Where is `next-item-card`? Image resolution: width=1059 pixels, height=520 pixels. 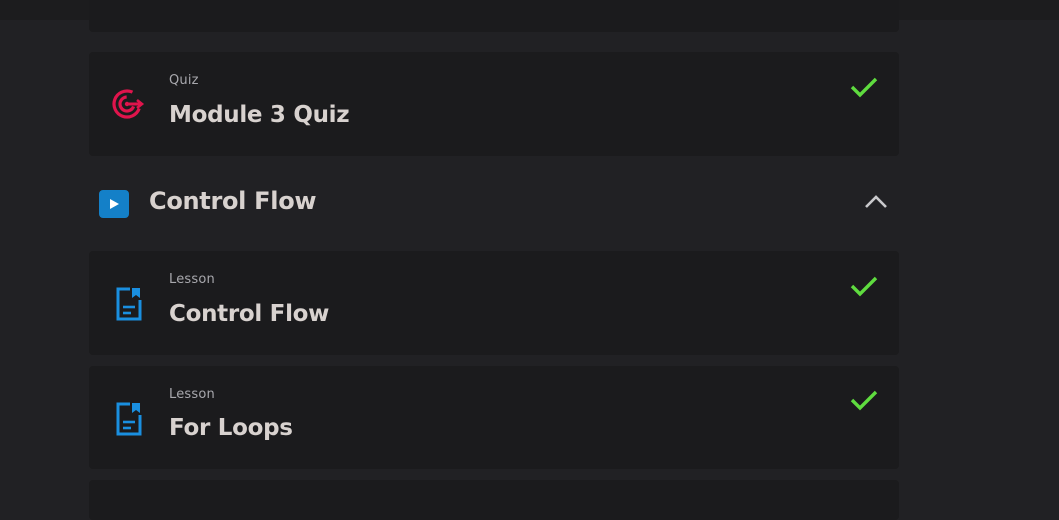
next-item-card is located at coordinates (494, 500).